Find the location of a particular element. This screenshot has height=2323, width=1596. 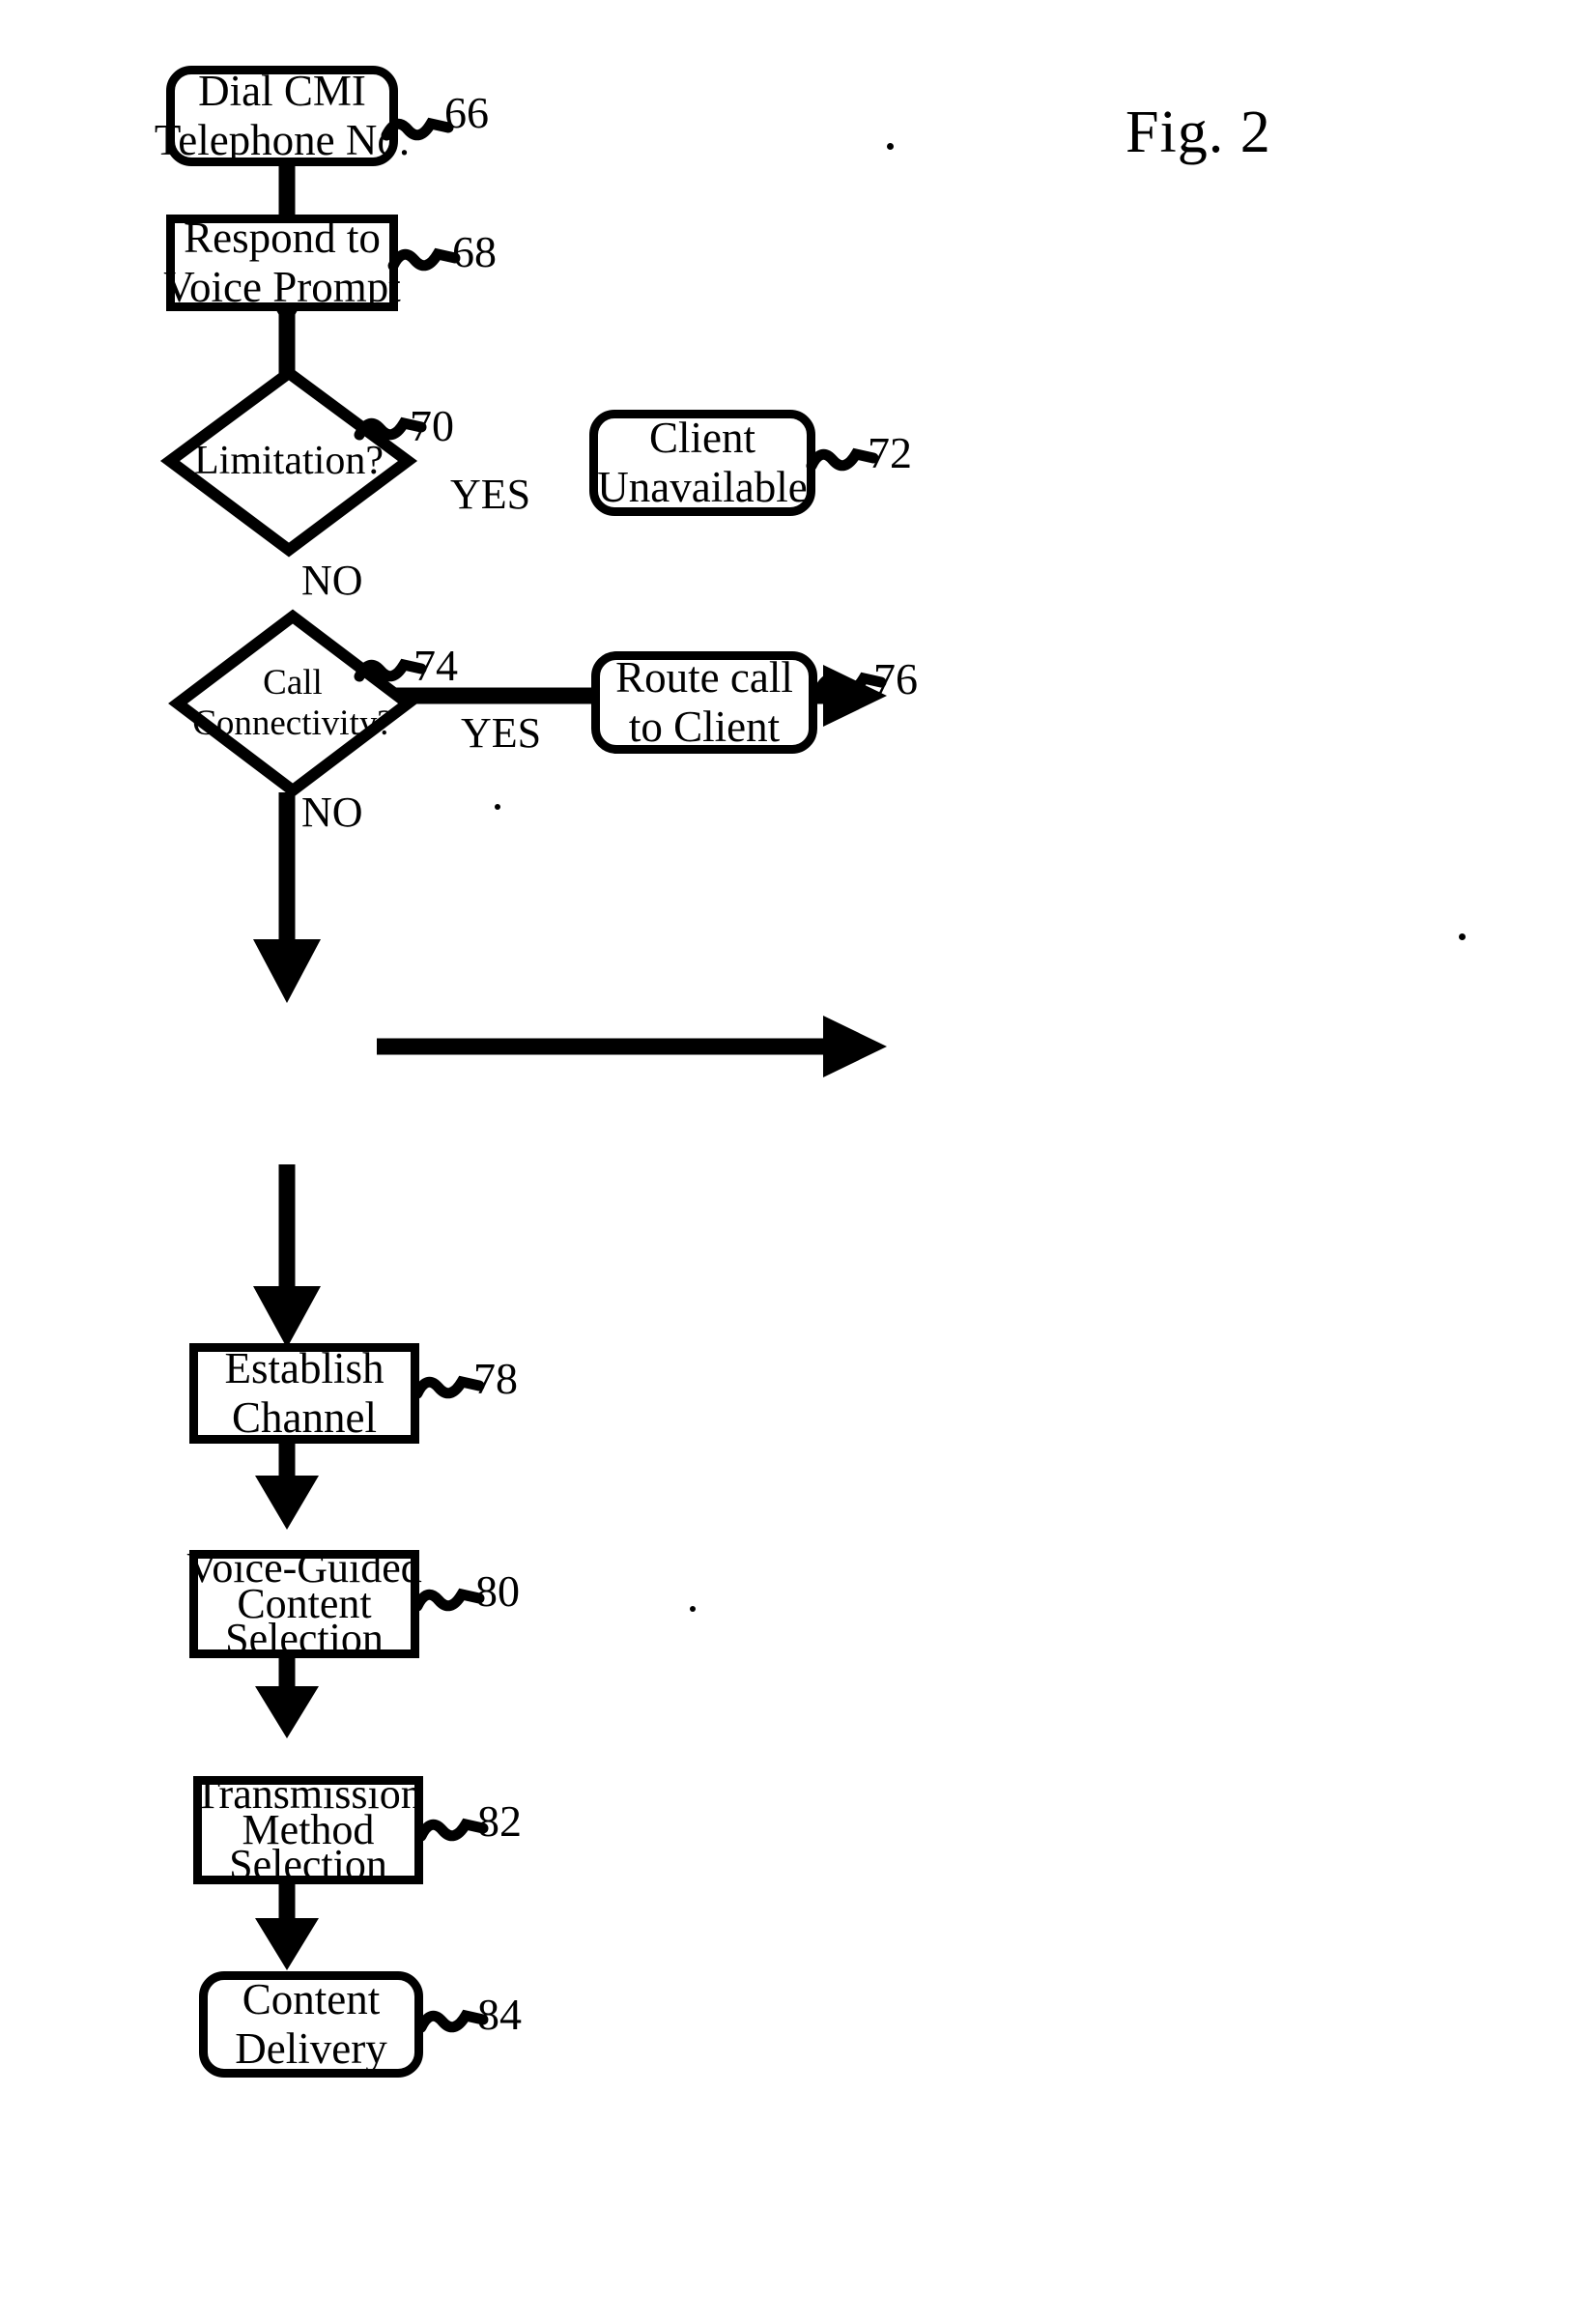

node-dial-line-1: Dial CMI is located at coordinates (282, 91).